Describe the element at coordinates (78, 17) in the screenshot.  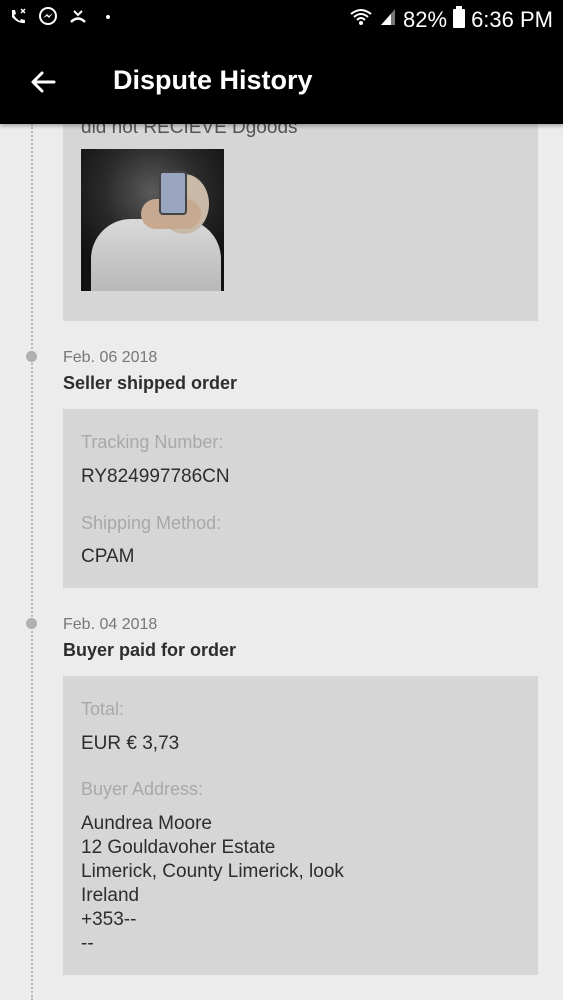
I see `phone-missed-icon` at that location.